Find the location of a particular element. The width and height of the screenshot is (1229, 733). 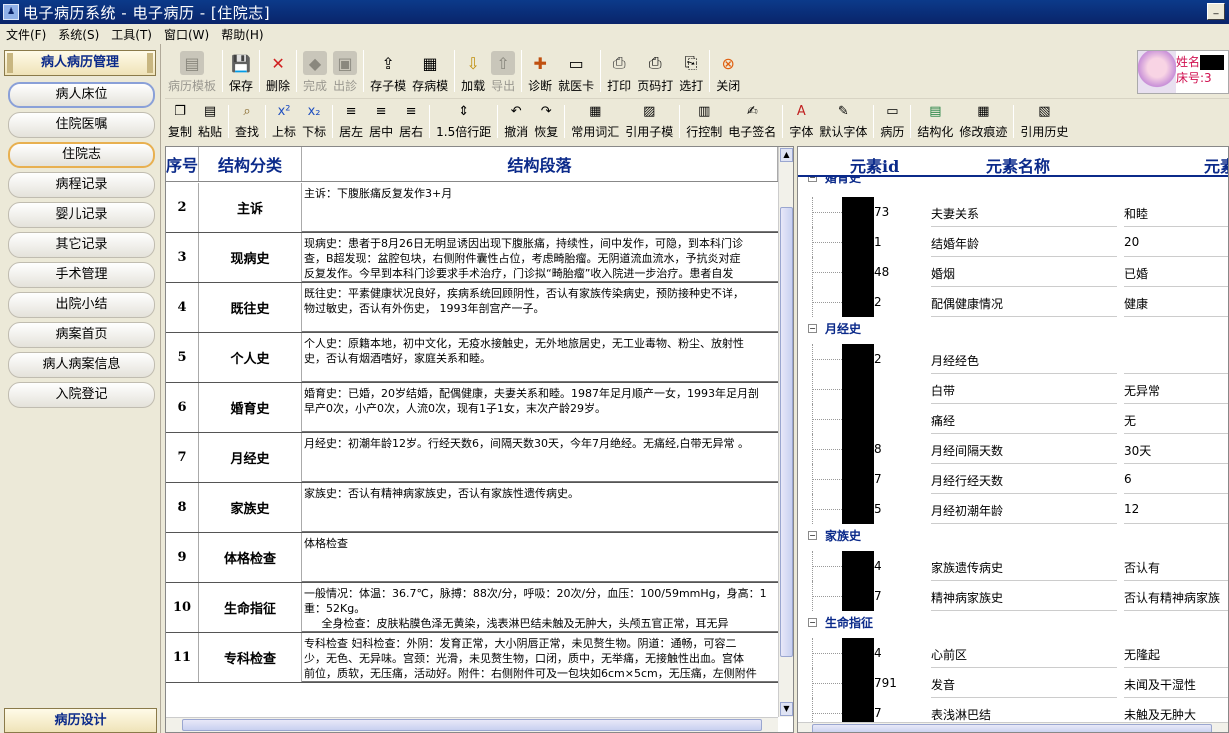

export-button: ⇧ 导出 is located at coordinates (503, 71).